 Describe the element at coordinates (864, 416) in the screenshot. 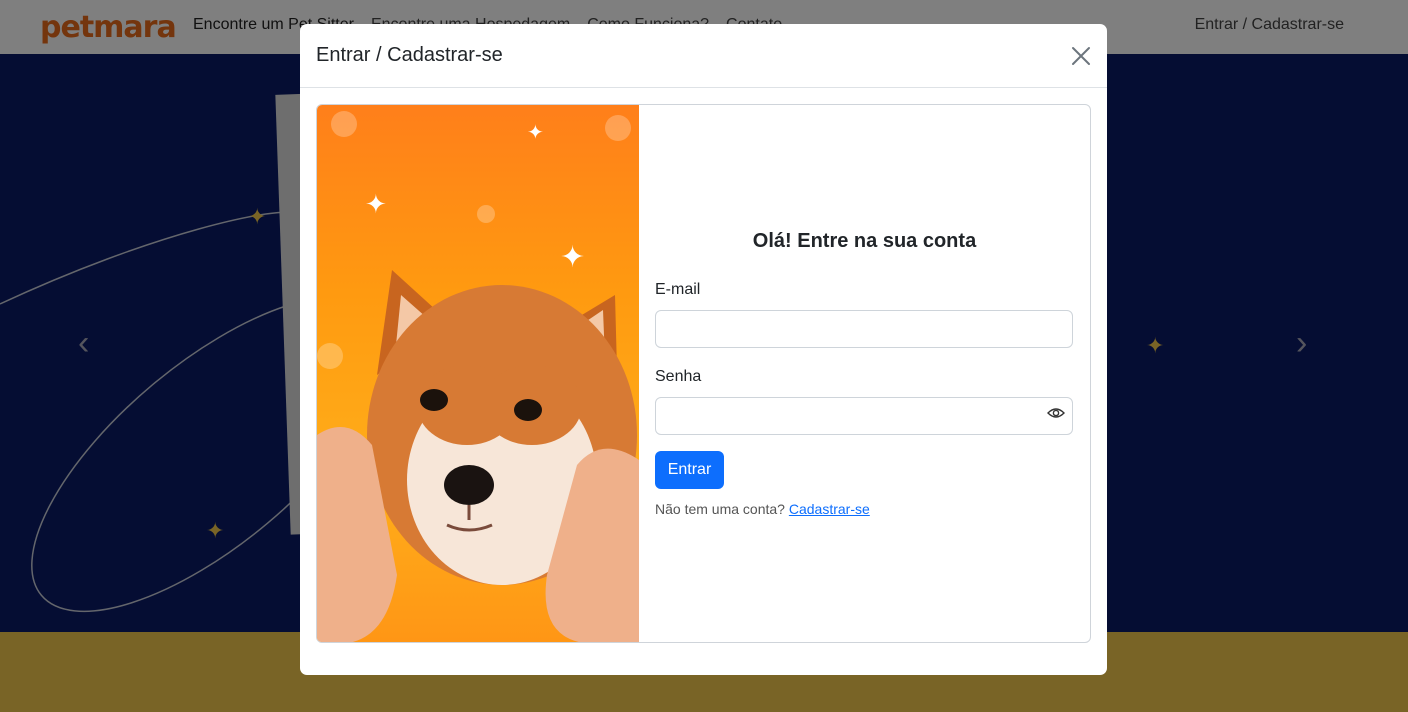

I see `password-field` at that location.